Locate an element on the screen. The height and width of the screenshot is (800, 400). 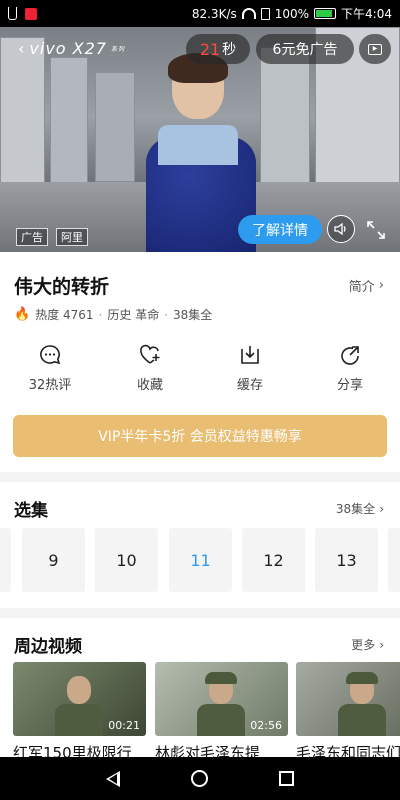
share-button: 分享 is located at coordinates (350, 368).